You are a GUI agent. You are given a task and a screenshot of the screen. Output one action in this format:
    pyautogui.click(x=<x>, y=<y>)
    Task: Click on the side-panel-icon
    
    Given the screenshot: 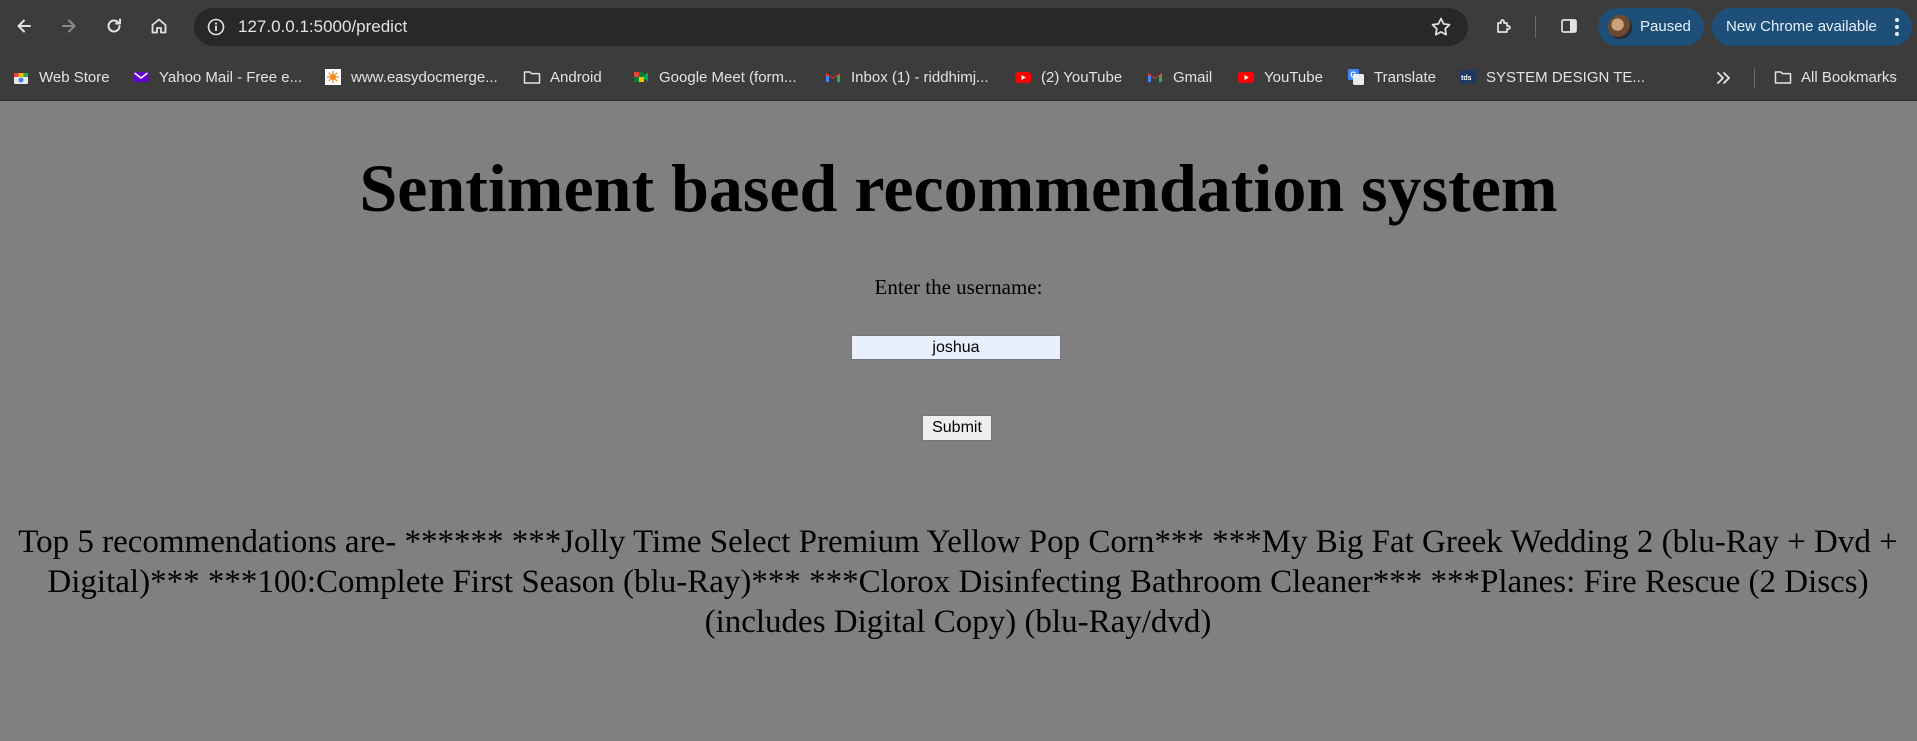 What is the action you would take?
    pyautogui.click(x=1569, y=26)
    